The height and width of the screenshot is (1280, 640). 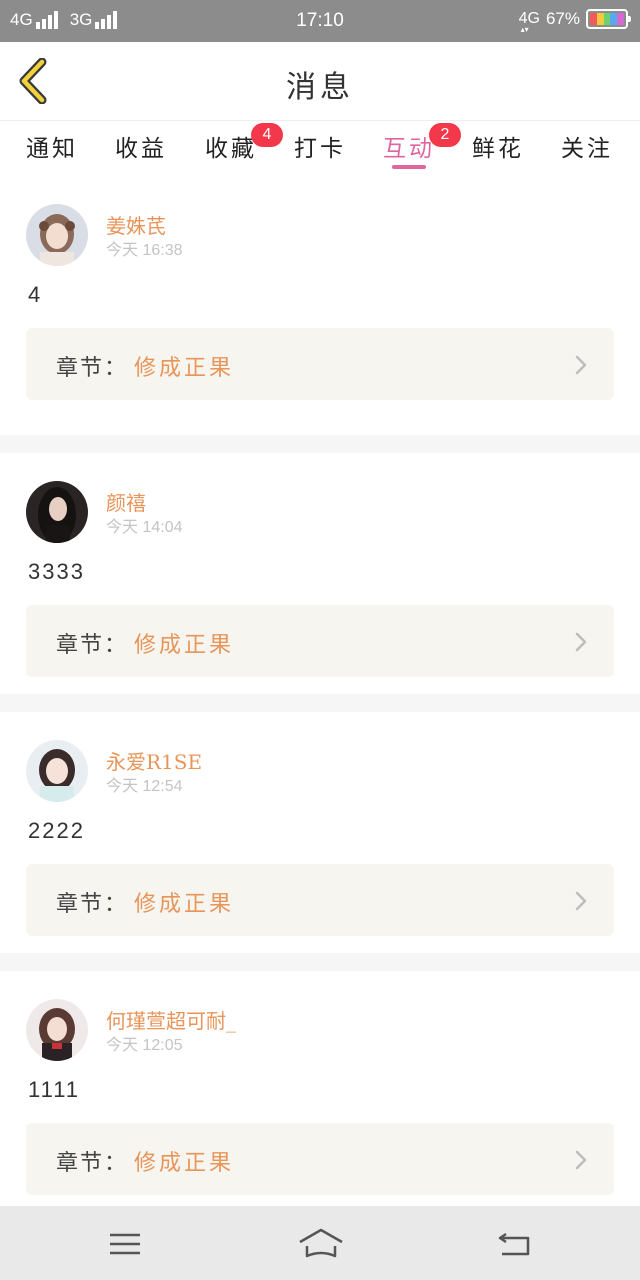 I want to click on tab-following: 关注, so click(x=587, y=146).